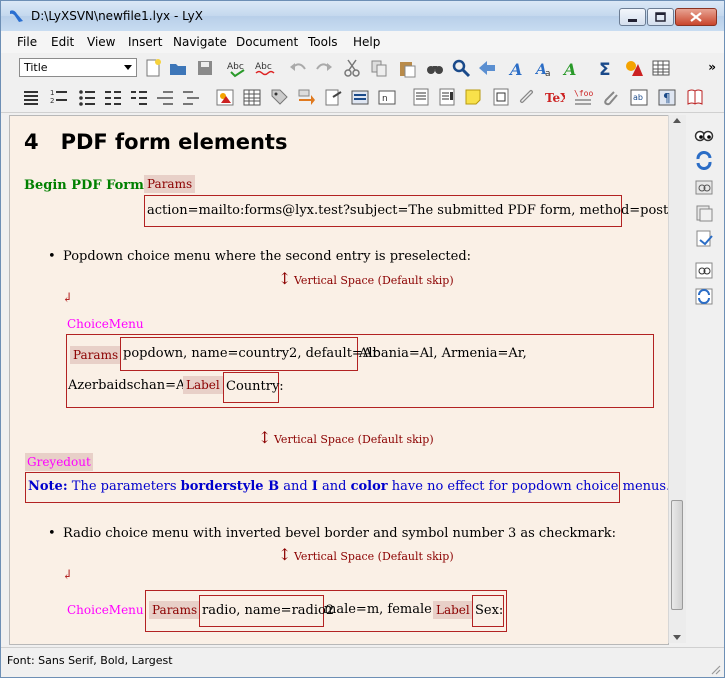 This screenshot has width=725, height=678. What do you see at coordinates (453, 610) in the screenshot?
I see `label-tag-radio: Label` at bounding box center [453, 610].